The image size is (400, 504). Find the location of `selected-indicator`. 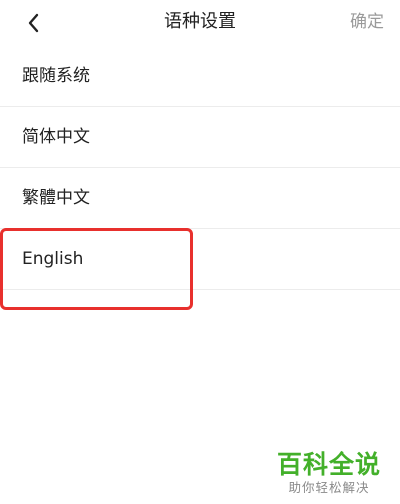

selected-indicator is located at coordinates (1, 259).